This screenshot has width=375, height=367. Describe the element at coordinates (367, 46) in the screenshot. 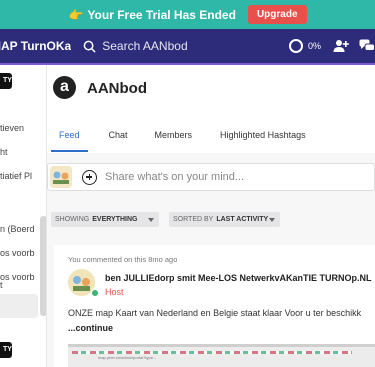

I see `chat-bubbles-icon` at that location.